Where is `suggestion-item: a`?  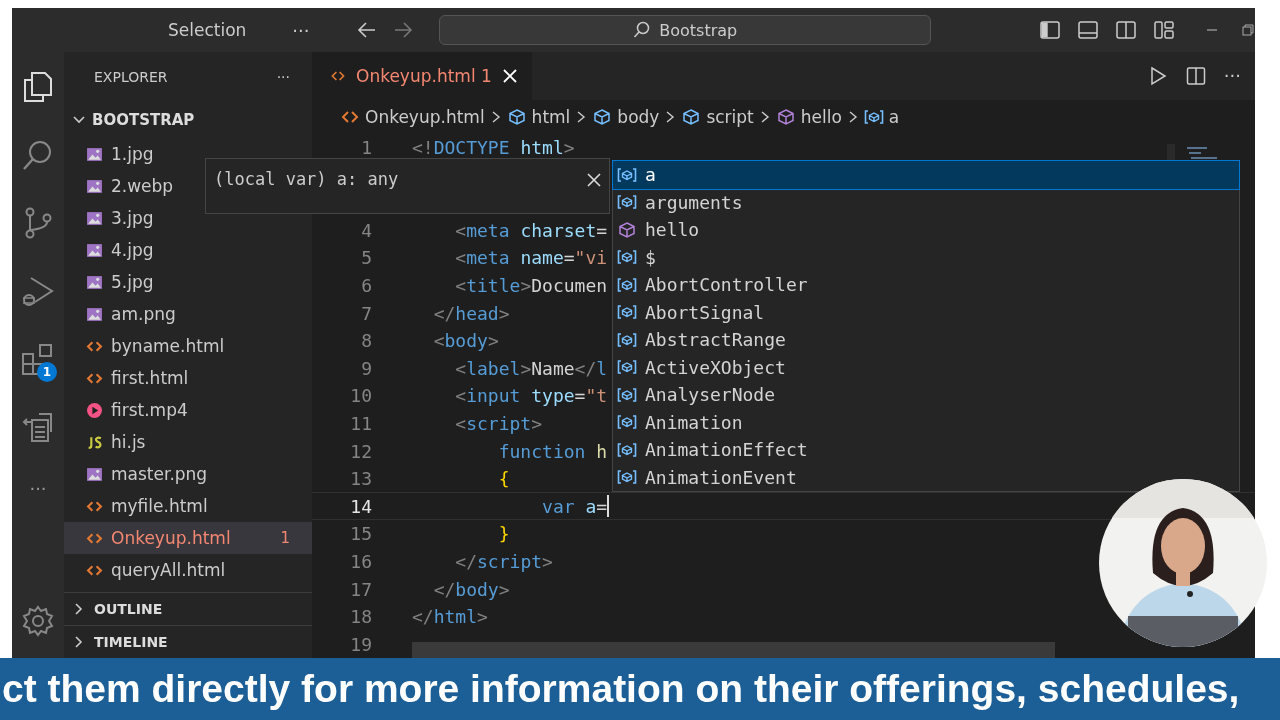
suggestion-item: a is located at coordinates (926, 175).